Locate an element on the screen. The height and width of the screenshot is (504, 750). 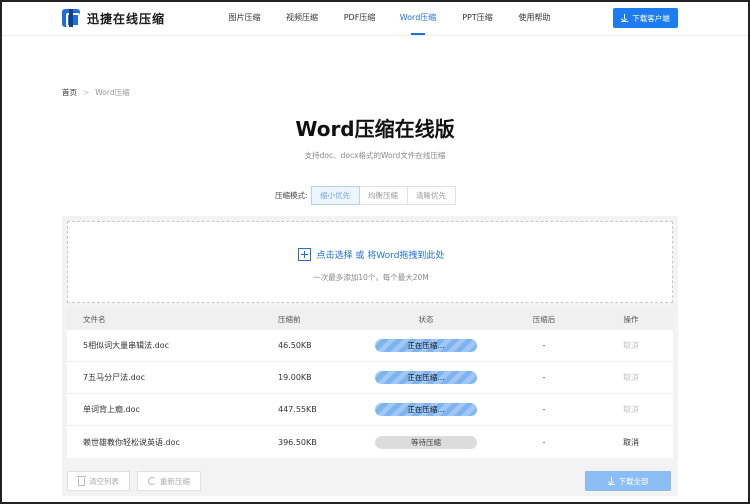
trash-icon is located at coordinates (81, 481).